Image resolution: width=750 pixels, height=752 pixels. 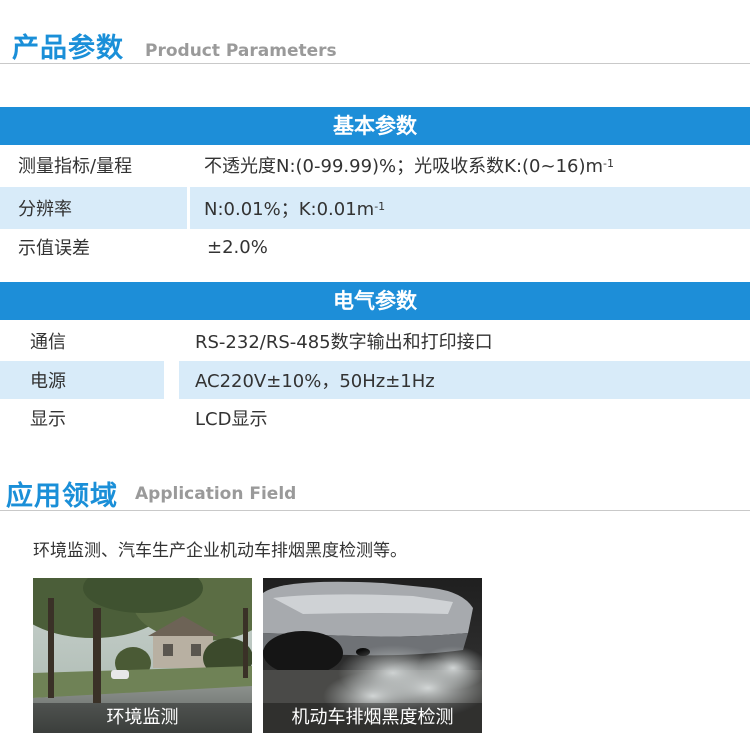 I want to click on basic-parameters-band: 基本参数, so click(x=375, y=126).